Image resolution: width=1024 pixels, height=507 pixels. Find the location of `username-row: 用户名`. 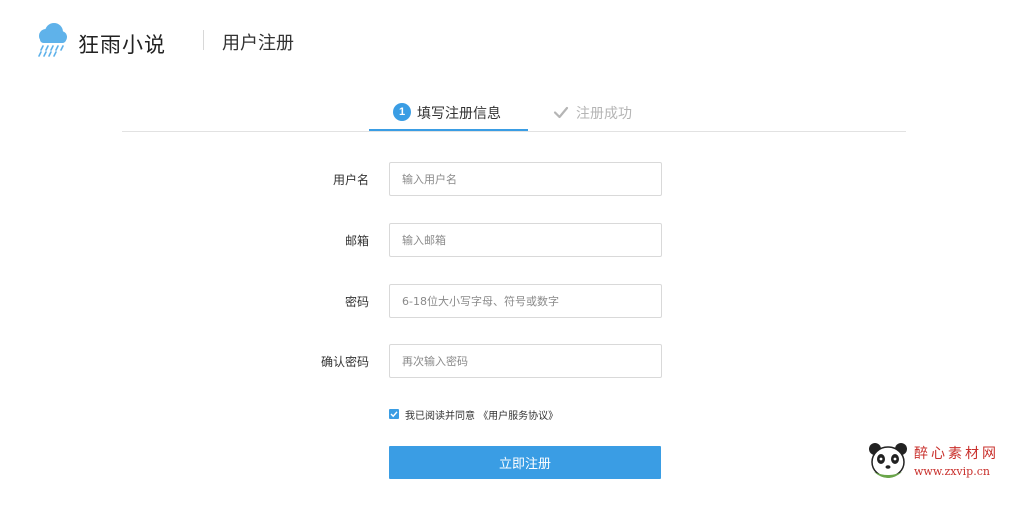

username-row: 用户名 is located at coordinates (500, 179).